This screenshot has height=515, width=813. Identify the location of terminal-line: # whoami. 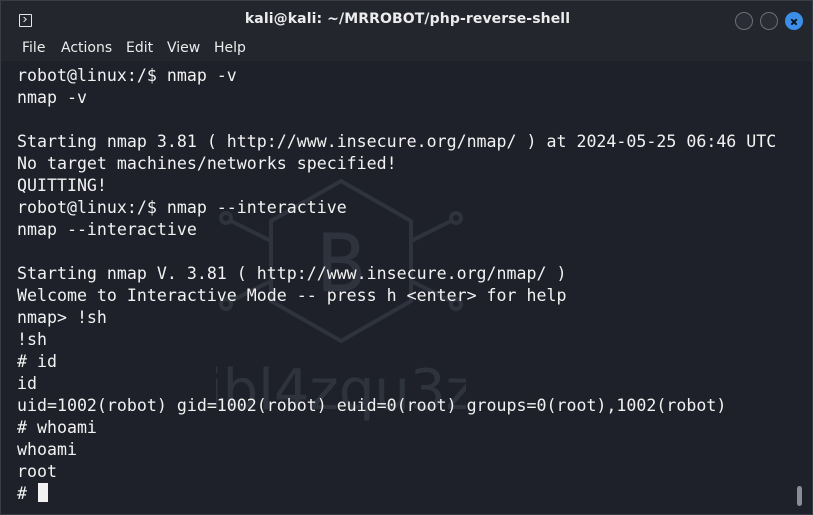
(57, 427).